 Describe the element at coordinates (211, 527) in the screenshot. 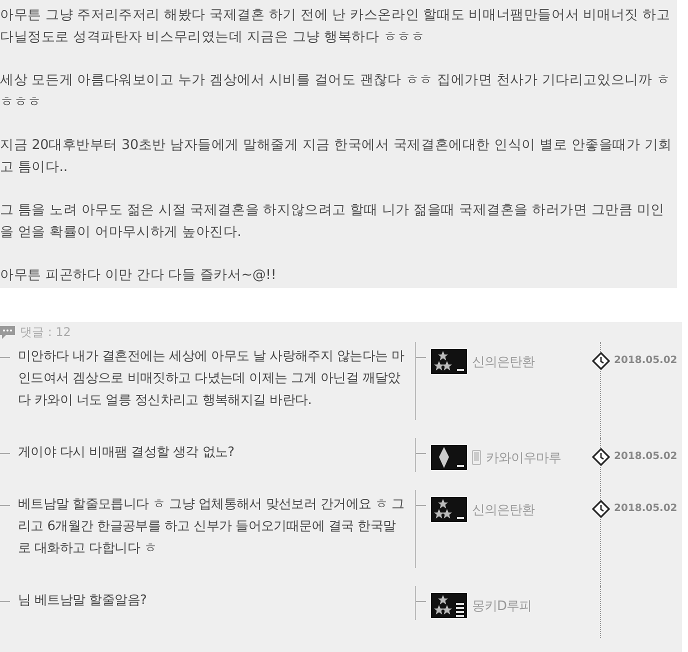

I see `comment-text: 베트남말 할줄모릅니다 ㅎ 그냥 업체통해서 맞선보러 간거에요 ㅎ 그리고 6개월간 한글공부를 하고 신부가 들어오기때문에 결국 한국말로 대화하고 다합니다 ㅎ` at that location.